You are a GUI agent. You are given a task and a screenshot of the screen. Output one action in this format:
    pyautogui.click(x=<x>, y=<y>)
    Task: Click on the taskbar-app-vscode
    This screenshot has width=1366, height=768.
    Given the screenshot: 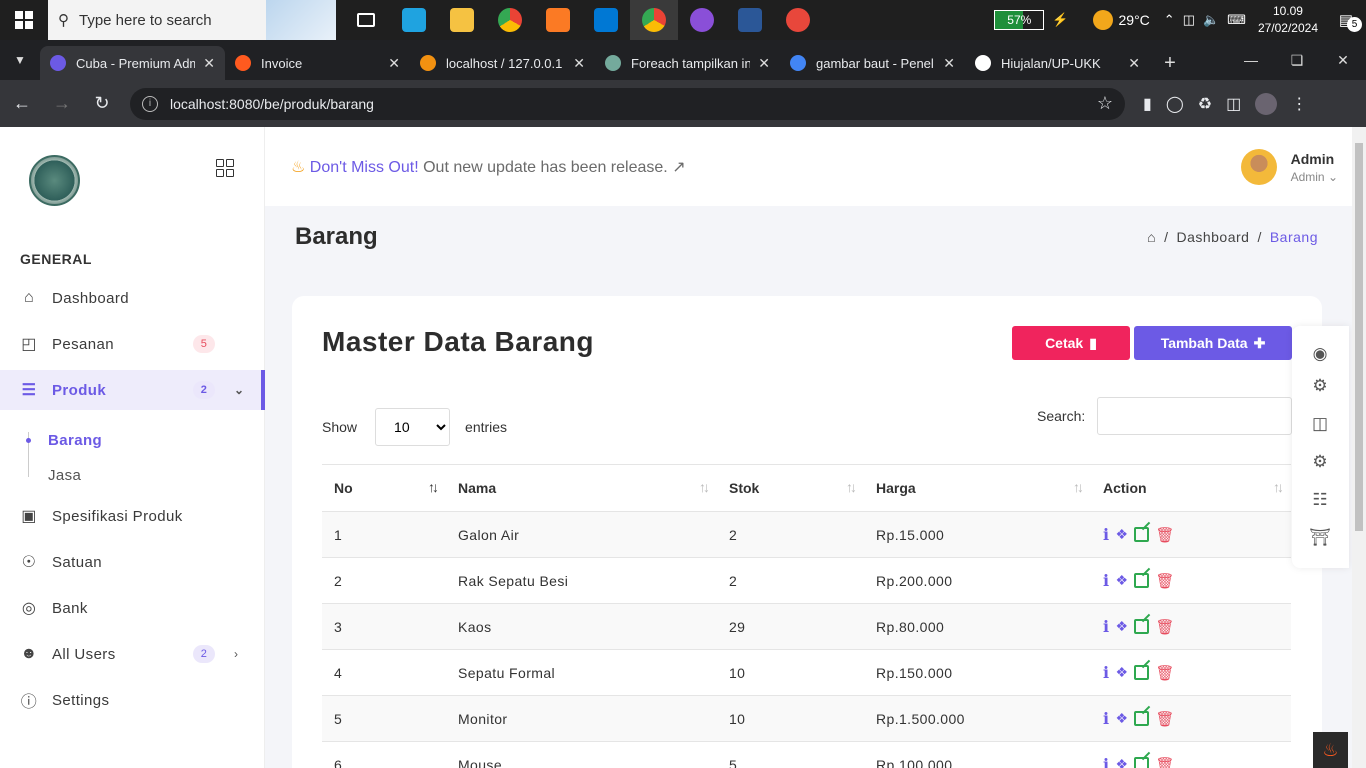 What is the action you would take?
    pyautogui.click(x=606, y=20)
    